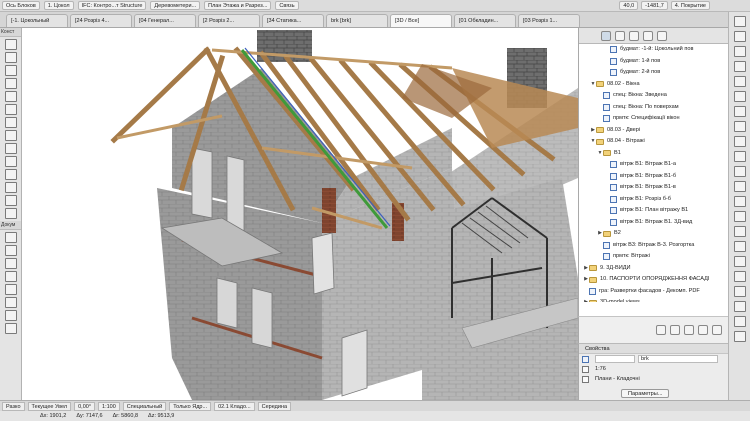  Describe the element at coordinates (615, 359) in the screenshot. I see `layout-id-field` at that location.